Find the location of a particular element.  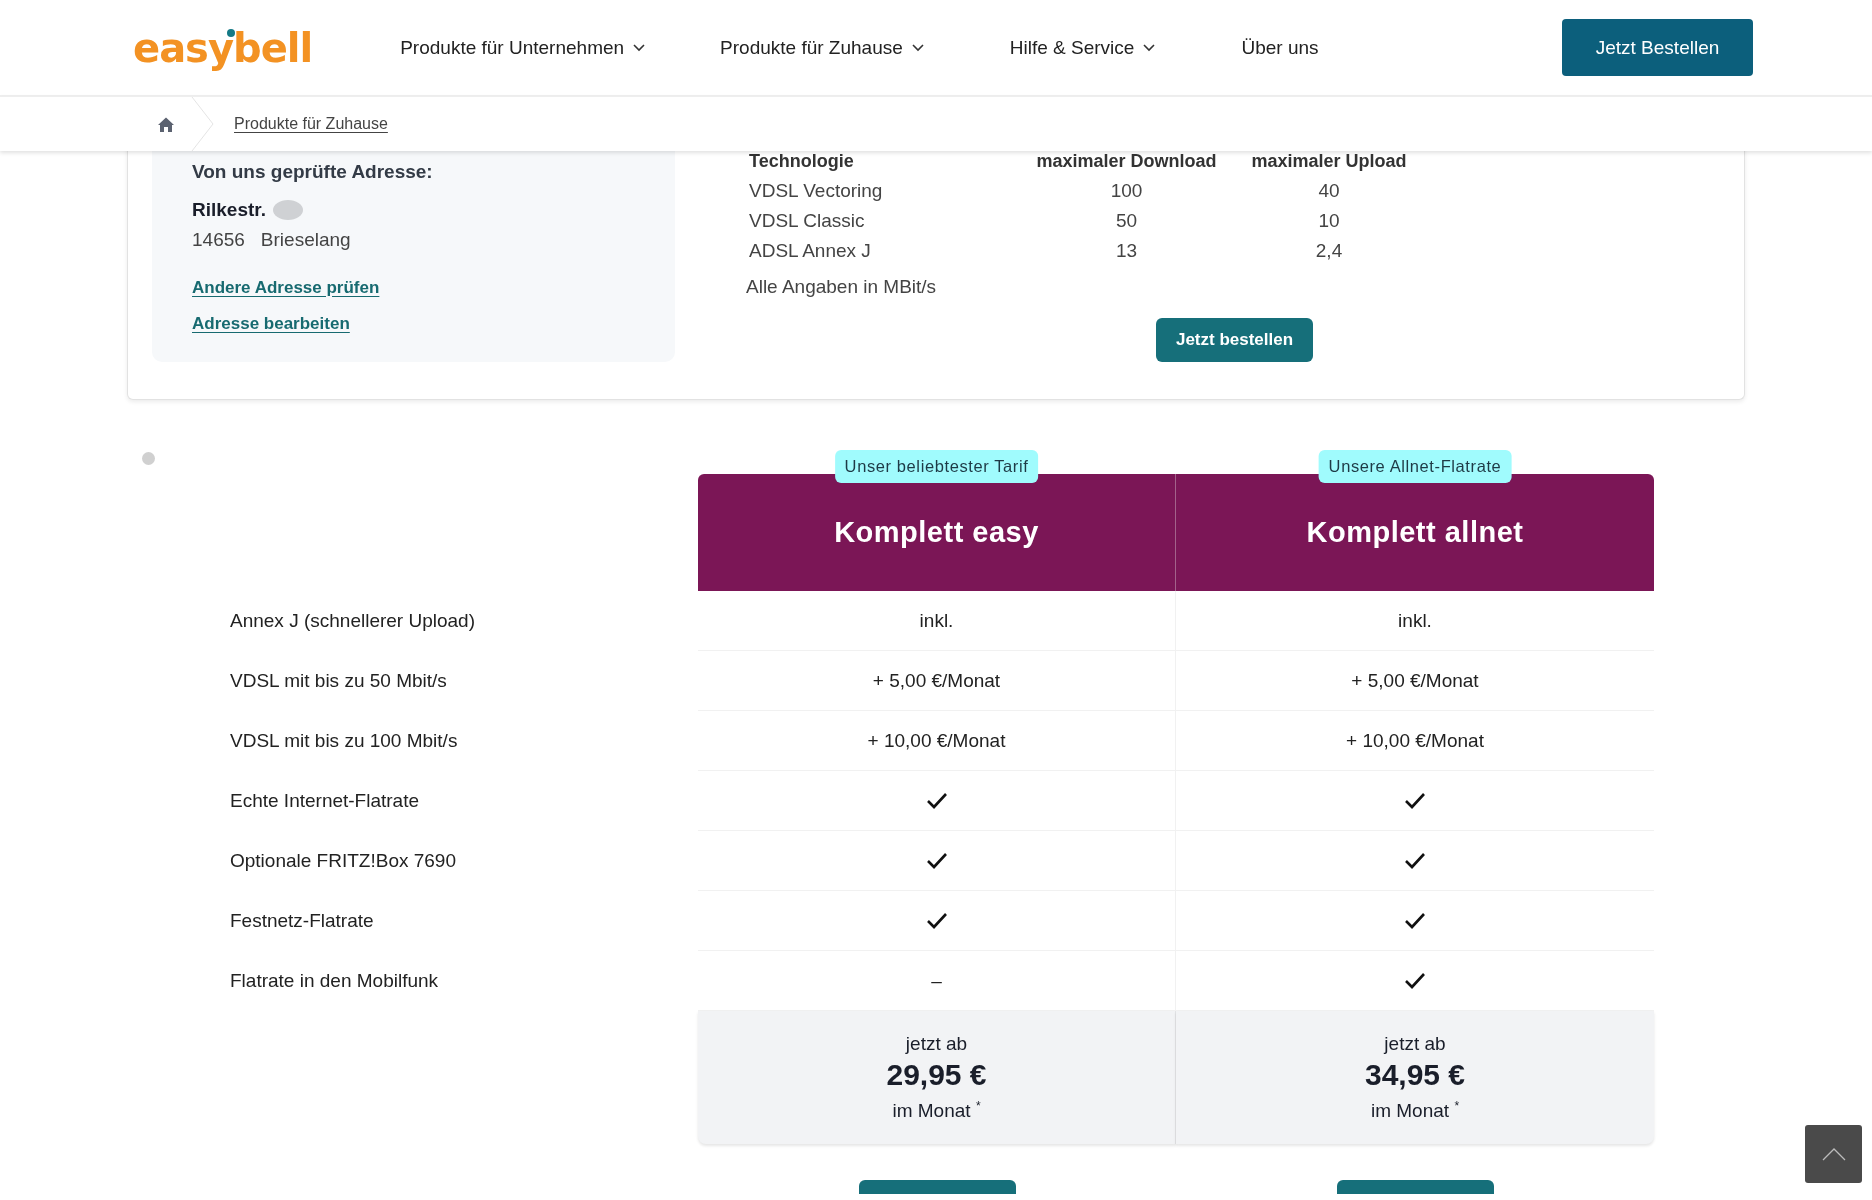

city-name: Brieselang is located at coordinates (305, 240).